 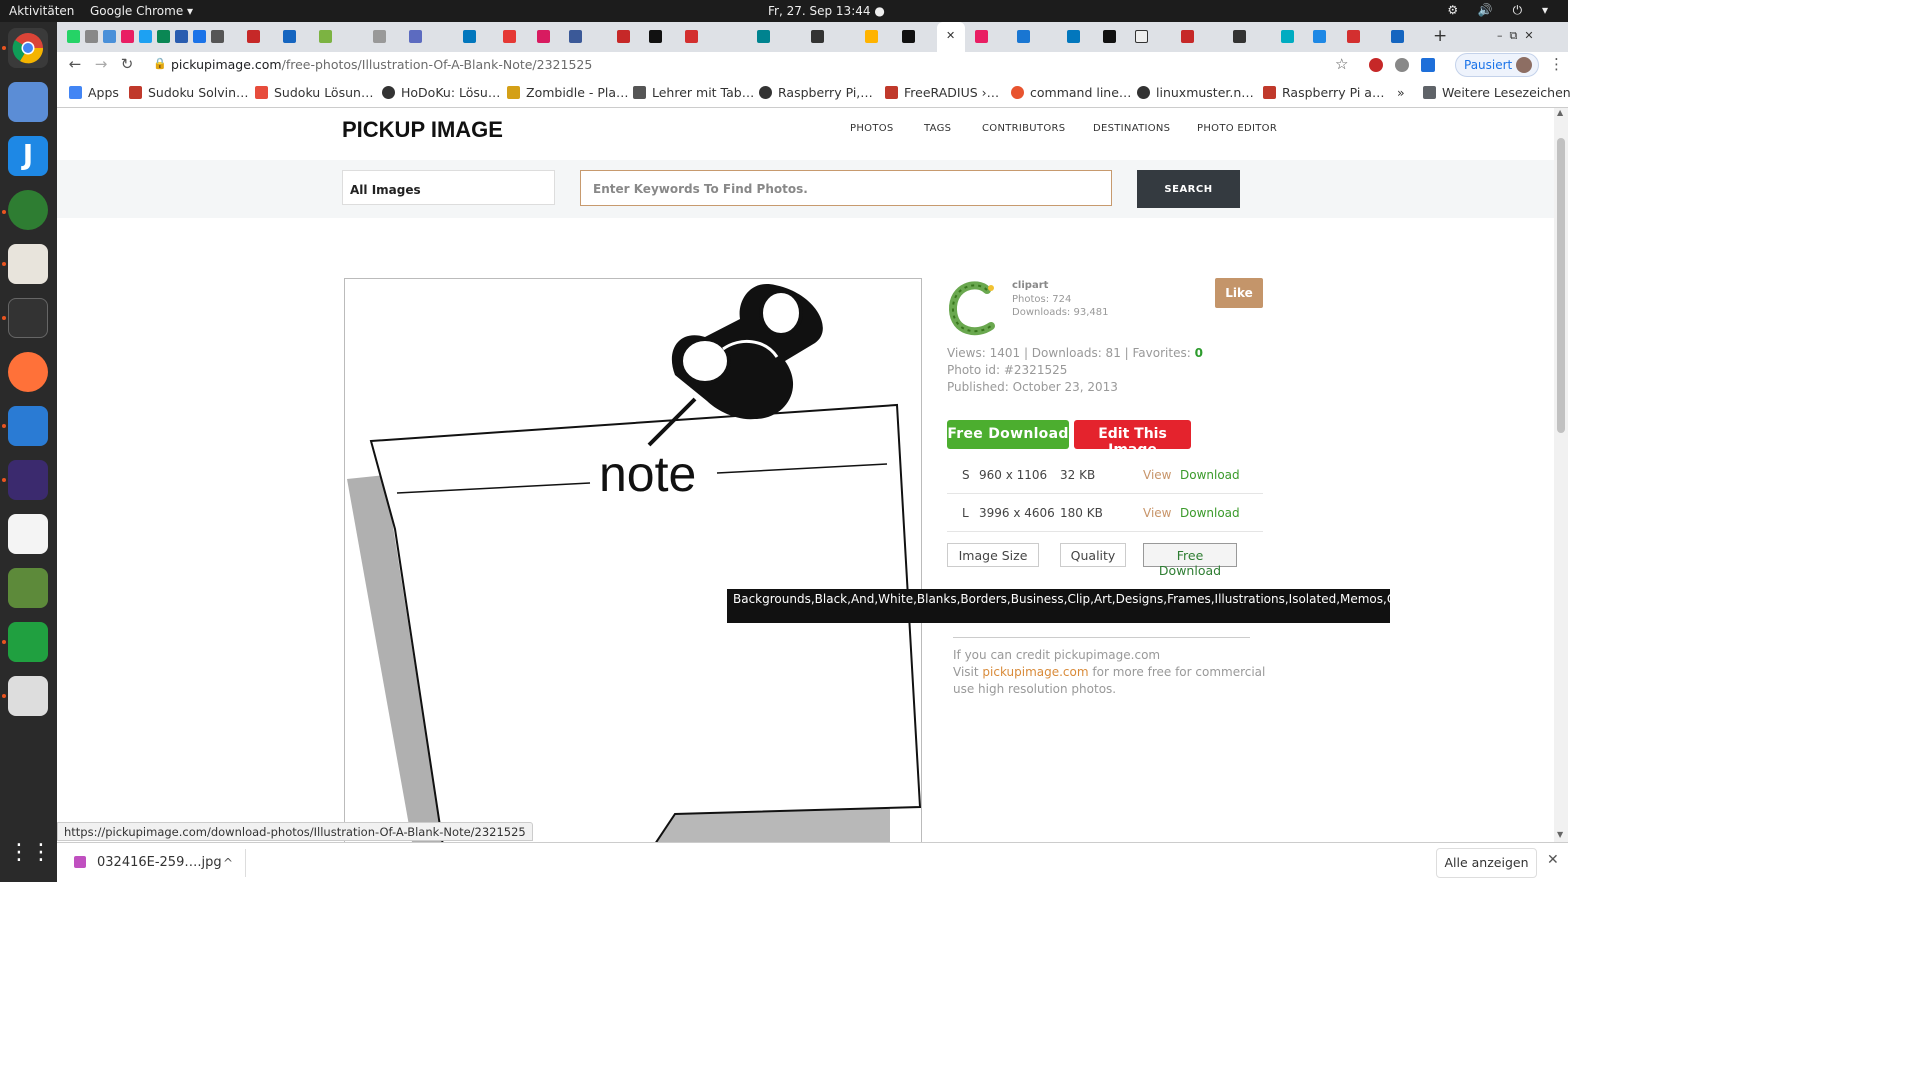 I want to click on author-avatar, so click(x=973, y=308).